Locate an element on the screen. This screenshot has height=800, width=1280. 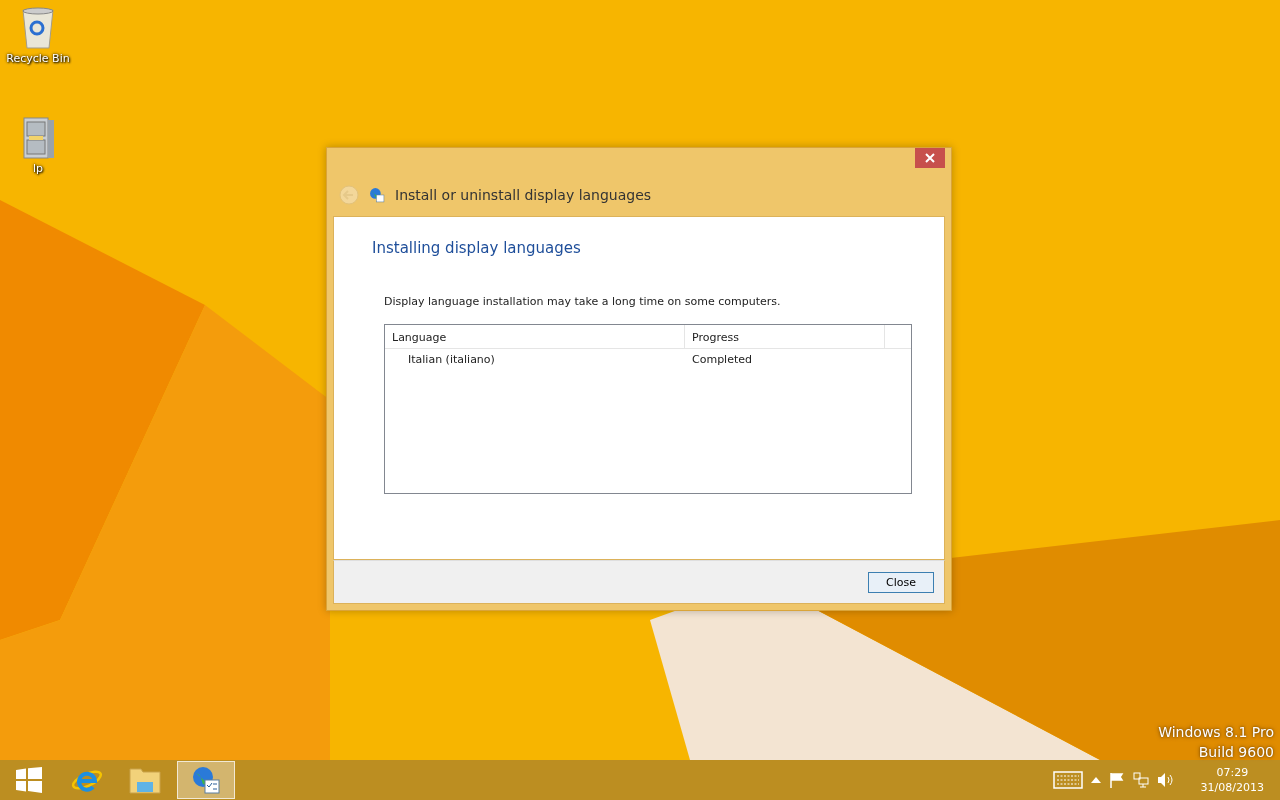
desktop-icon-label: lp is located at coordinates (37, 168).